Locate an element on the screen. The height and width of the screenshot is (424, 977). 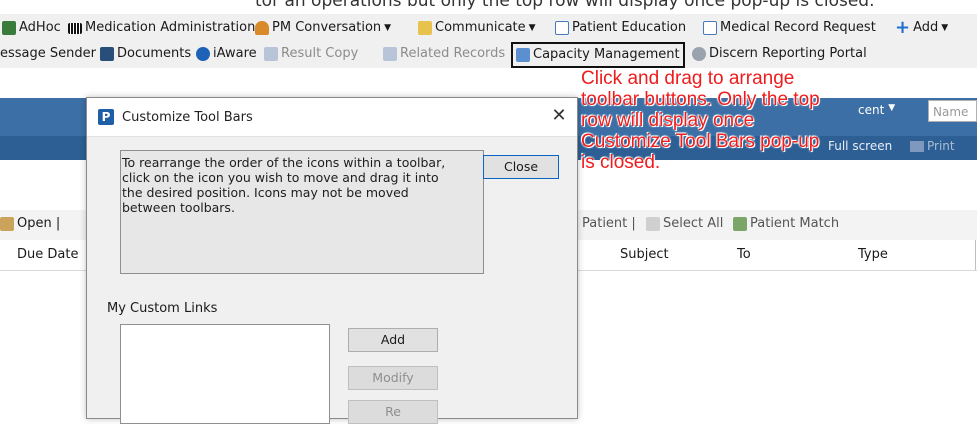
adhoc-icon is located at coordinates (9, 28).